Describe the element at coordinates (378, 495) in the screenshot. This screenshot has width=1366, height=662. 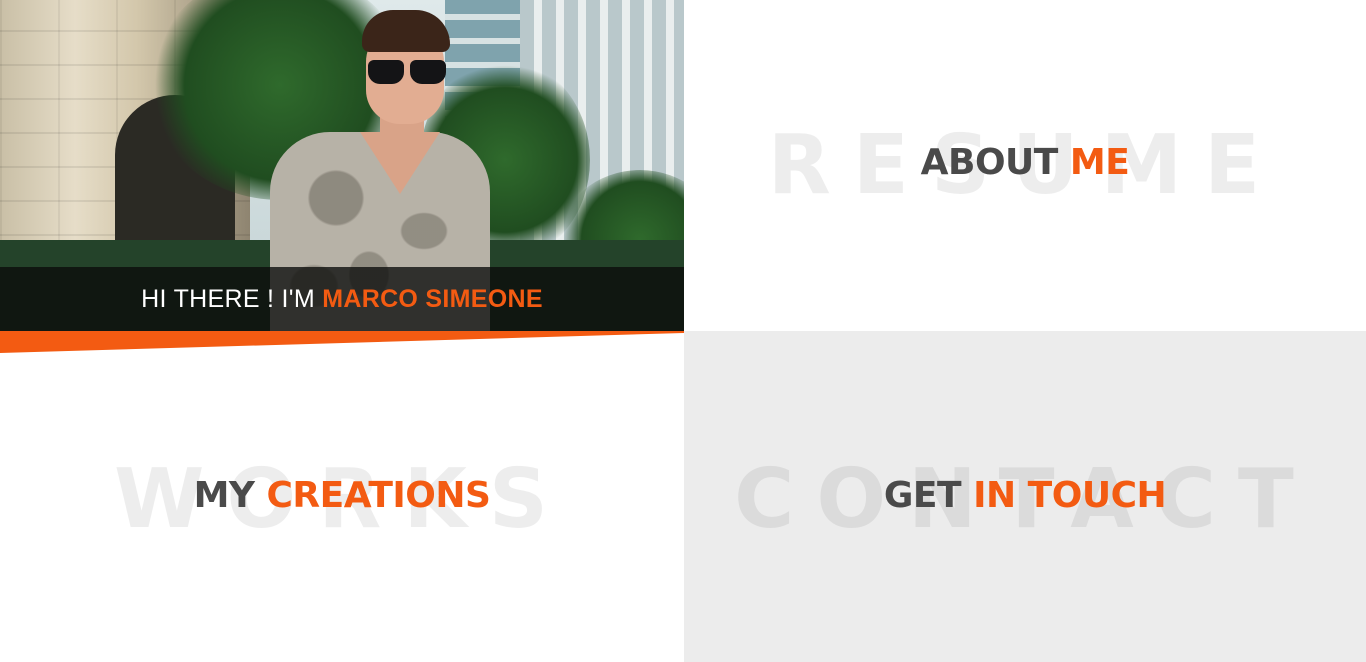
I see `works-title-accent: CREATIONS` at that location.